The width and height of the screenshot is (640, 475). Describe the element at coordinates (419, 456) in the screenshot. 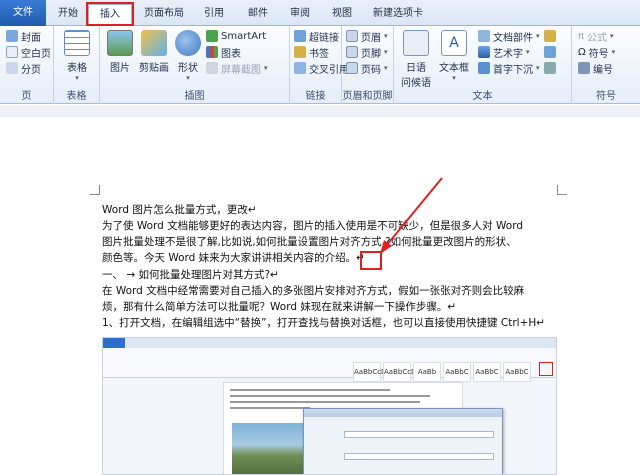

I see `embedded-replace-field` at that location.